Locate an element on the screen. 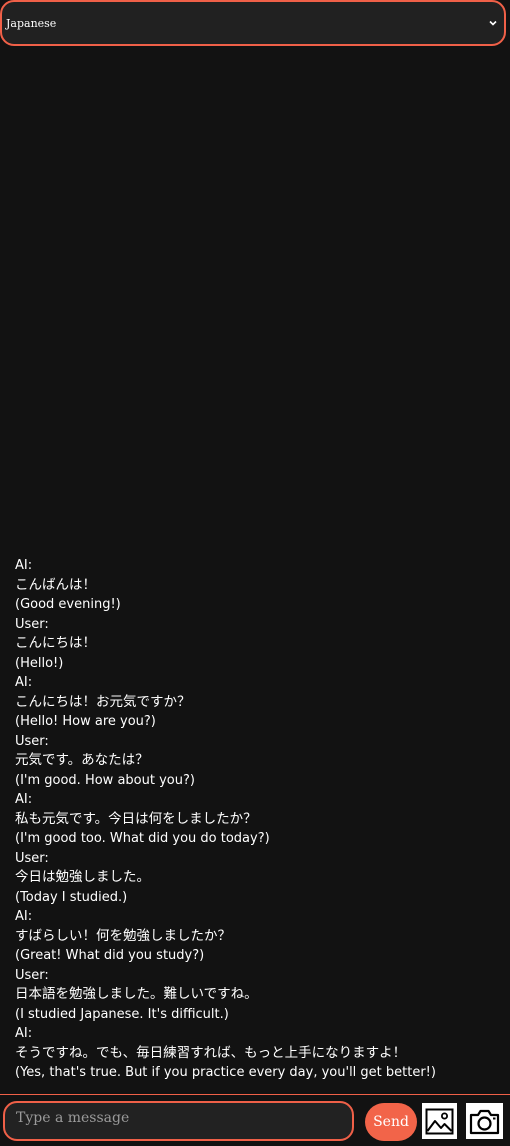 The height and width of the screenshot is (1146, 510). message-translation: (I'm good. How about you?) is located at coordinates (105, 780).